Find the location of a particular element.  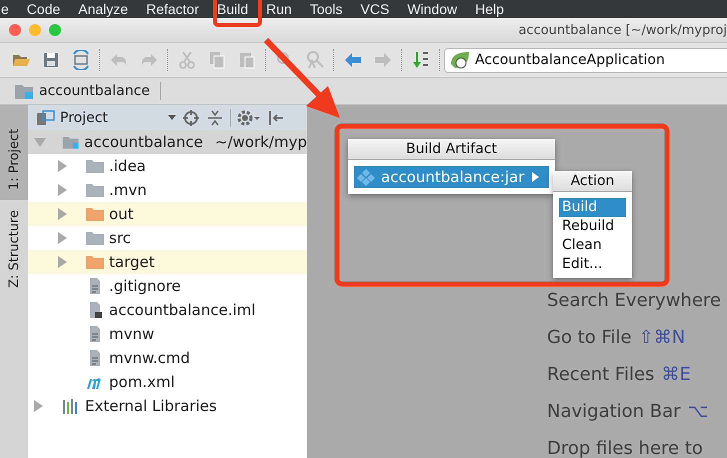

hide-panel-icon is located at coordinates (276, 117).